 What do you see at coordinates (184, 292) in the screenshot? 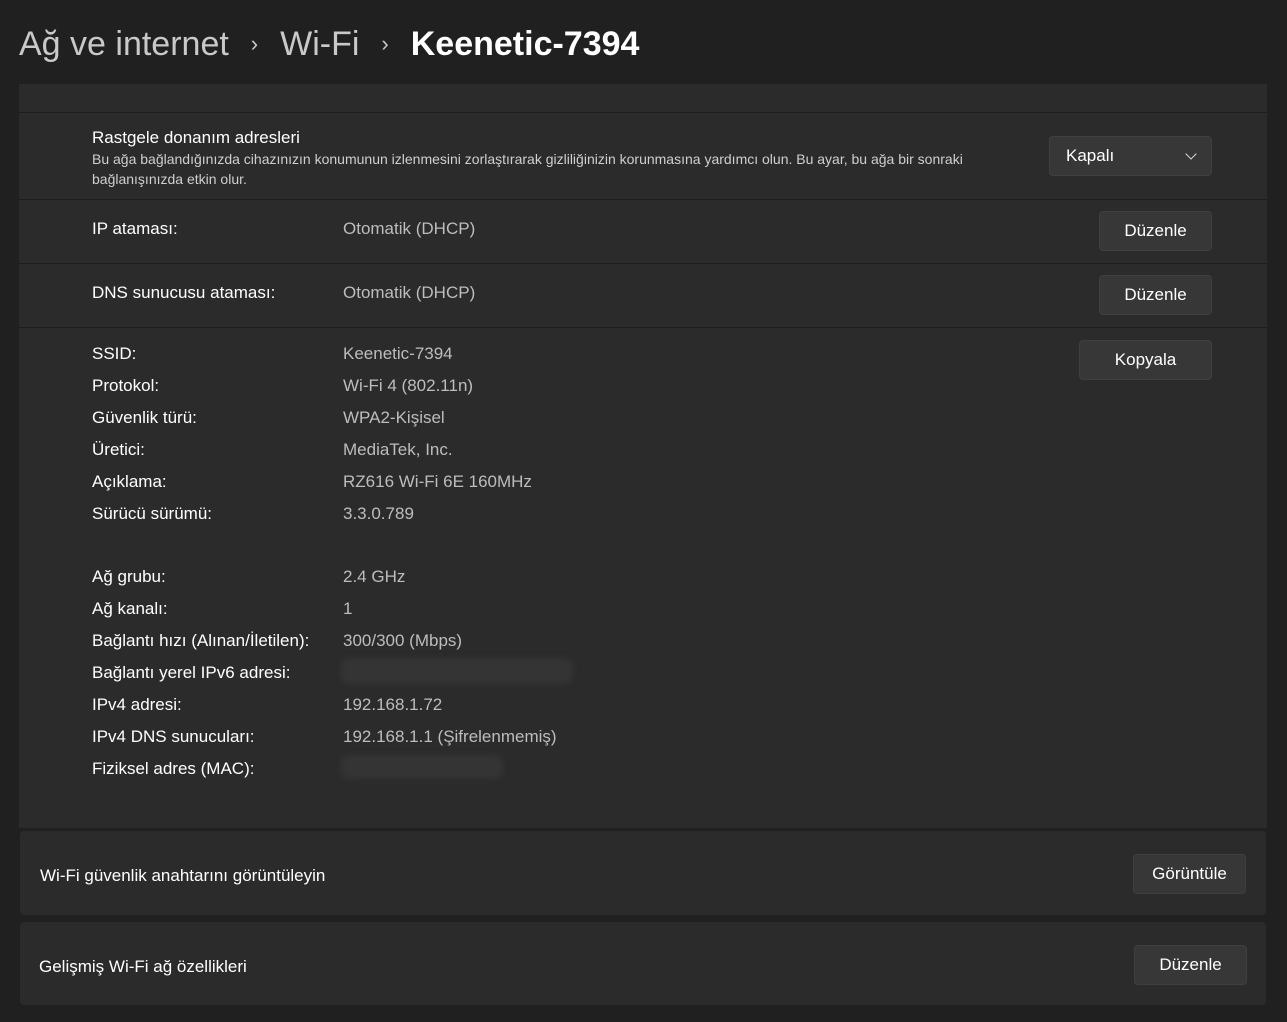
I see `dns-assignment-label: DNS sunucusu ataması:` at bounding box center [184, 292].